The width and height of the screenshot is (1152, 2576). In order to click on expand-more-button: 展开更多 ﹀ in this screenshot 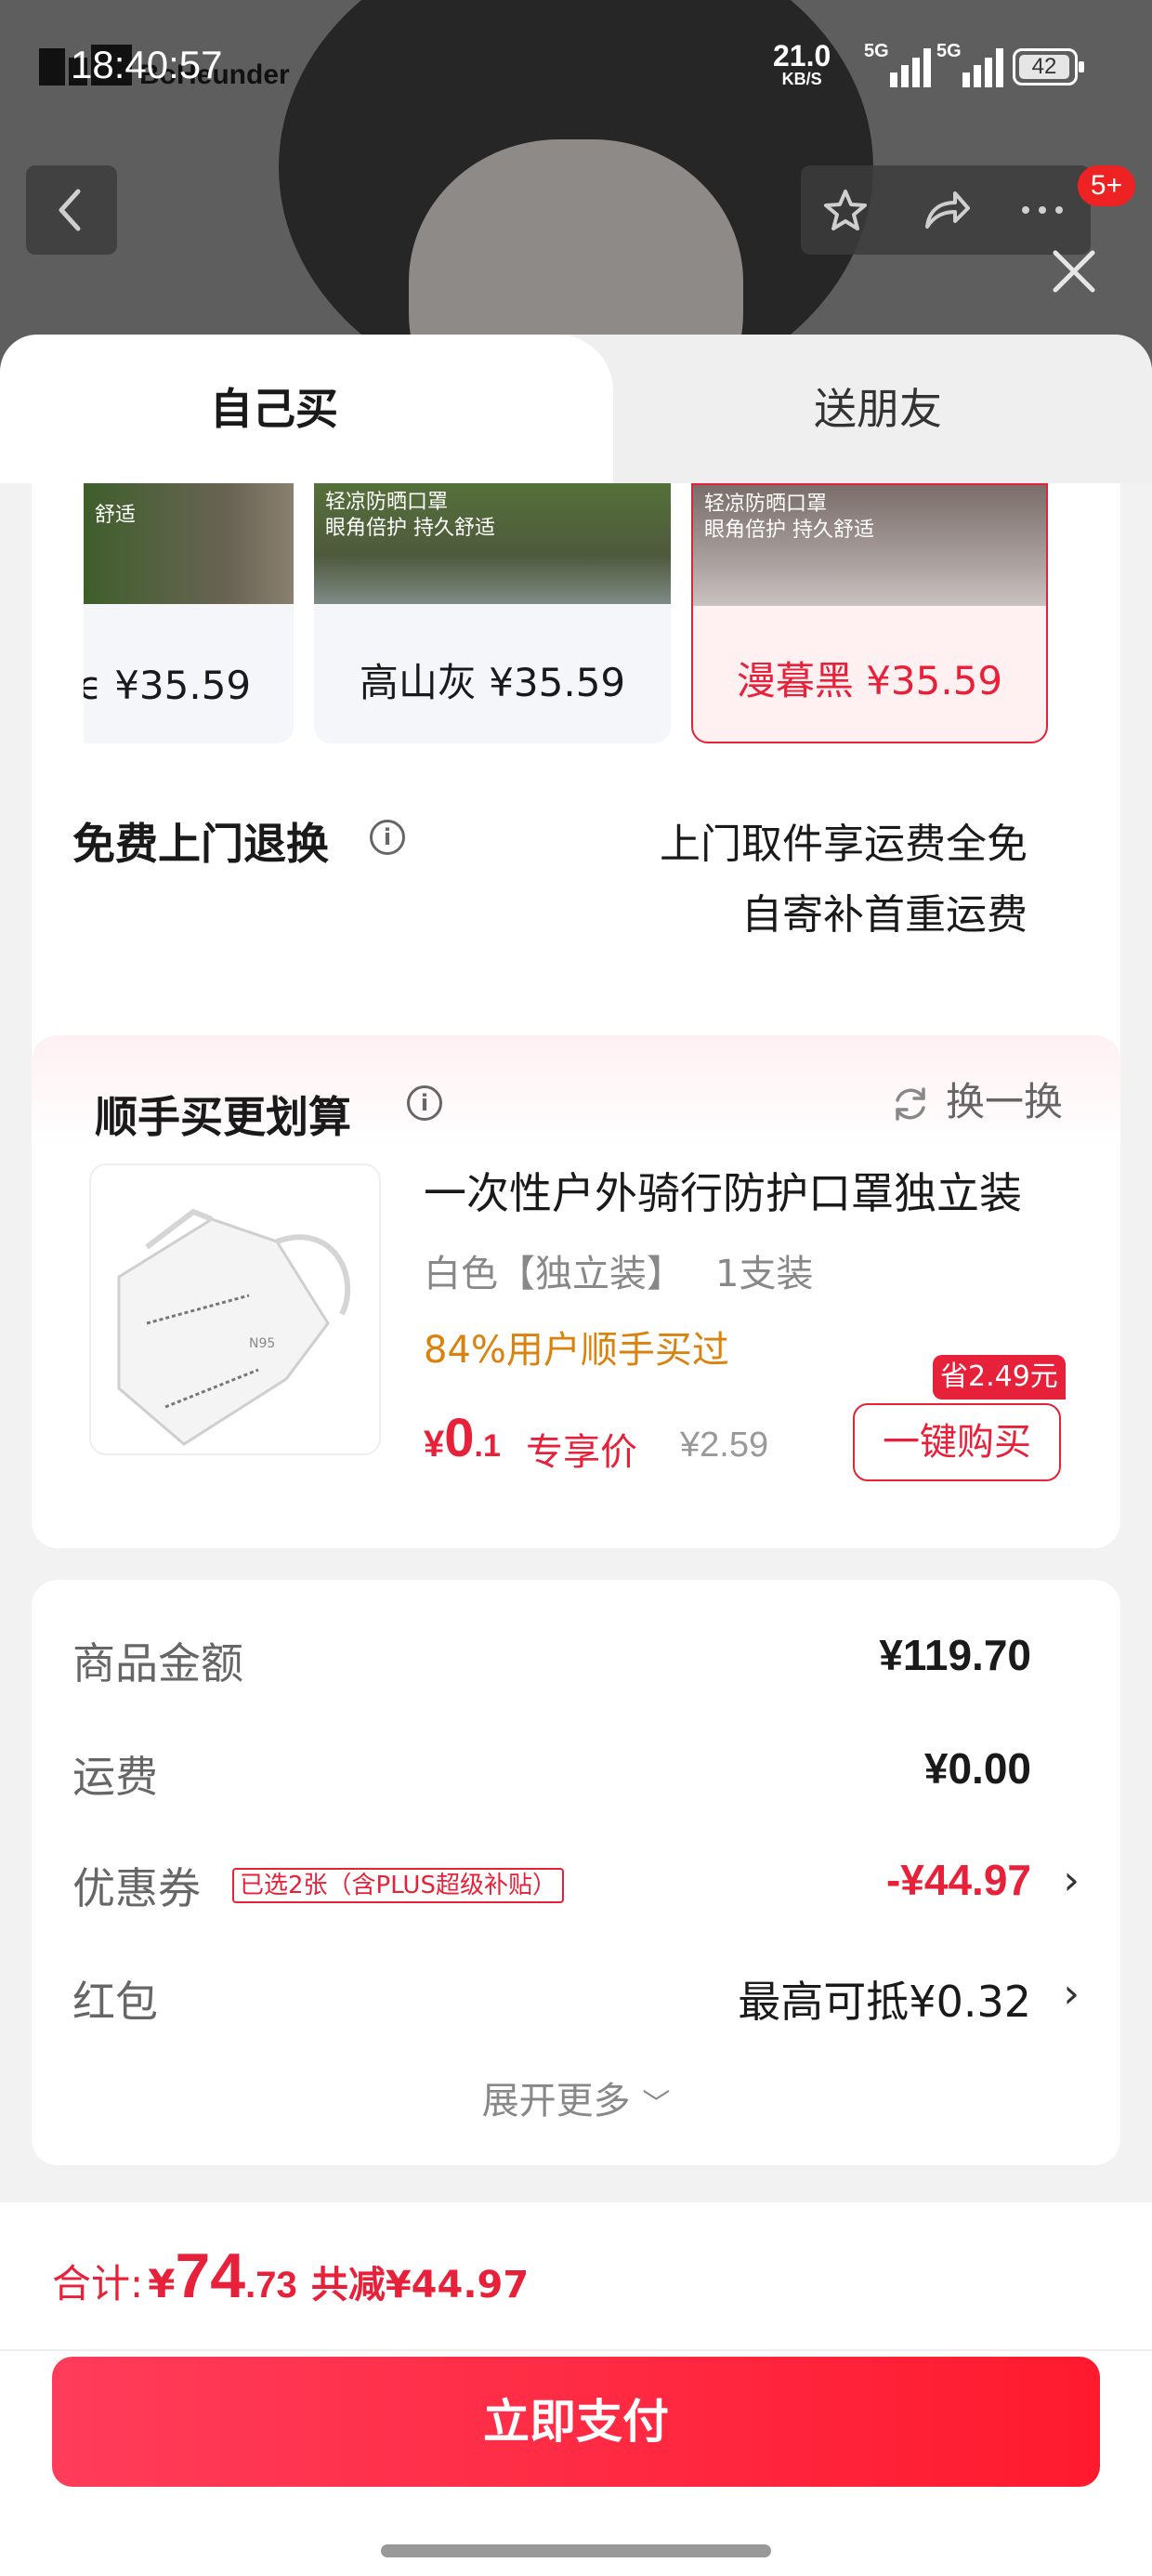, I will do `click(576, 2097)`.